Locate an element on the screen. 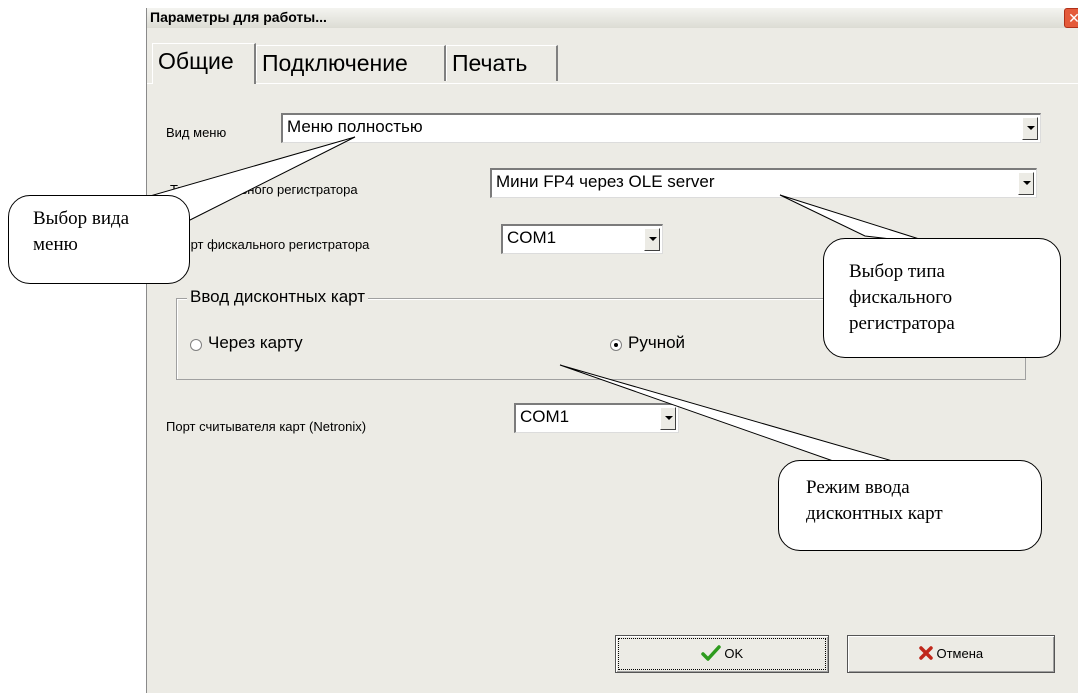 This screenshot has height=693, width=1078. fiscal-callout-line3: регистратора is located at coordinates (902, 323).